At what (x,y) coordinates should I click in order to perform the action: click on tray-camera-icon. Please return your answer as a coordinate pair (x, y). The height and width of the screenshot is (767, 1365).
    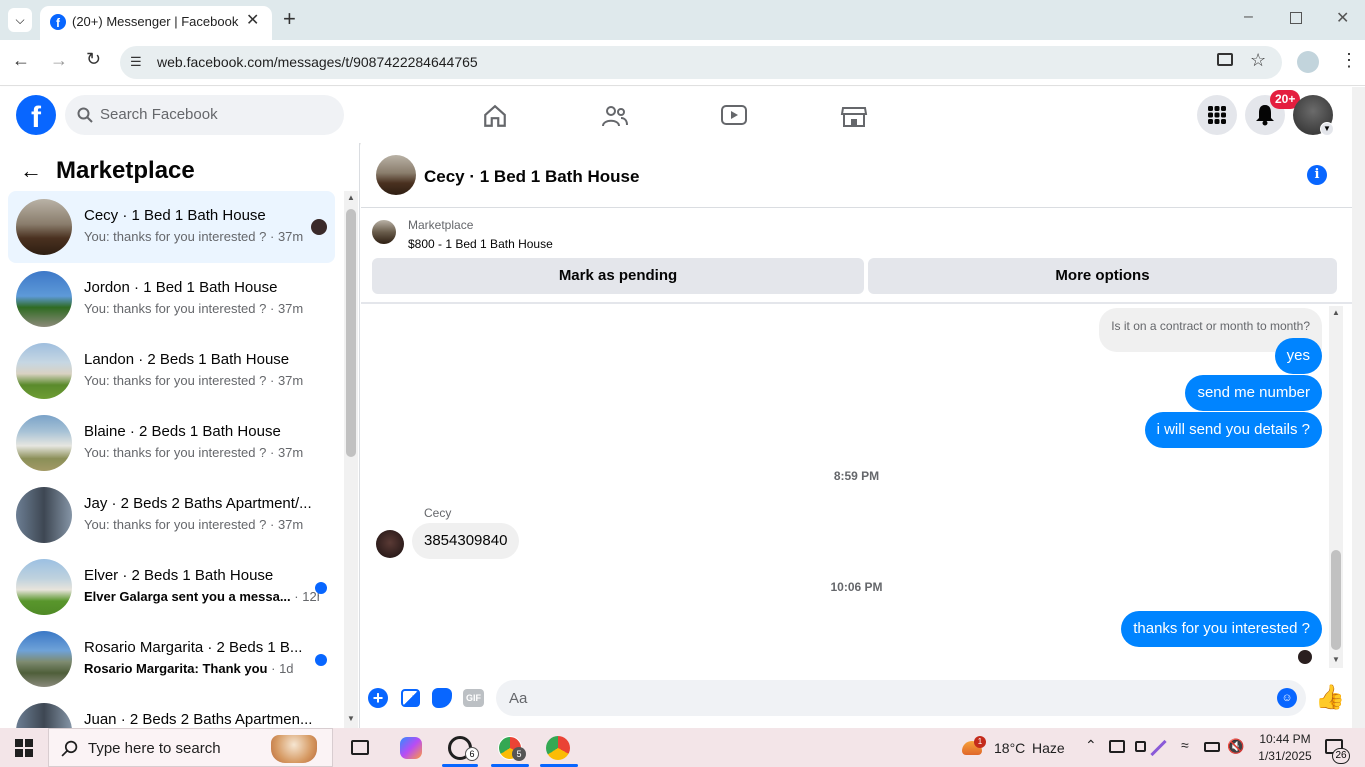
    Looking at the image, I should click on (1140, 746).